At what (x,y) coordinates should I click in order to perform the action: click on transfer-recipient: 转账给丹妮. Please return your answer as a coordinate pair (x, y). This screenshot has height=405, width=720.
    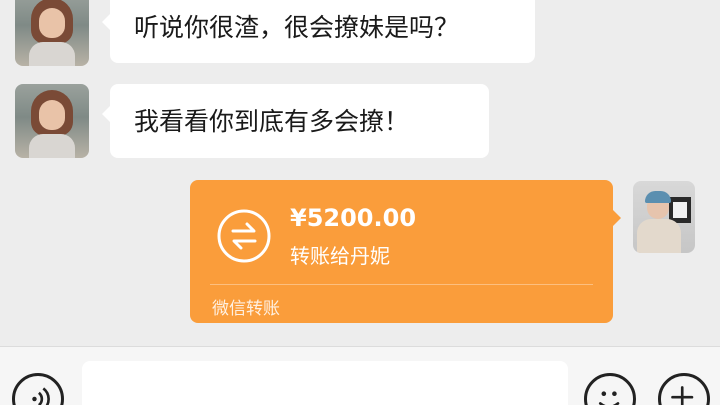
    Looking at the image, I should click on (340, 256).